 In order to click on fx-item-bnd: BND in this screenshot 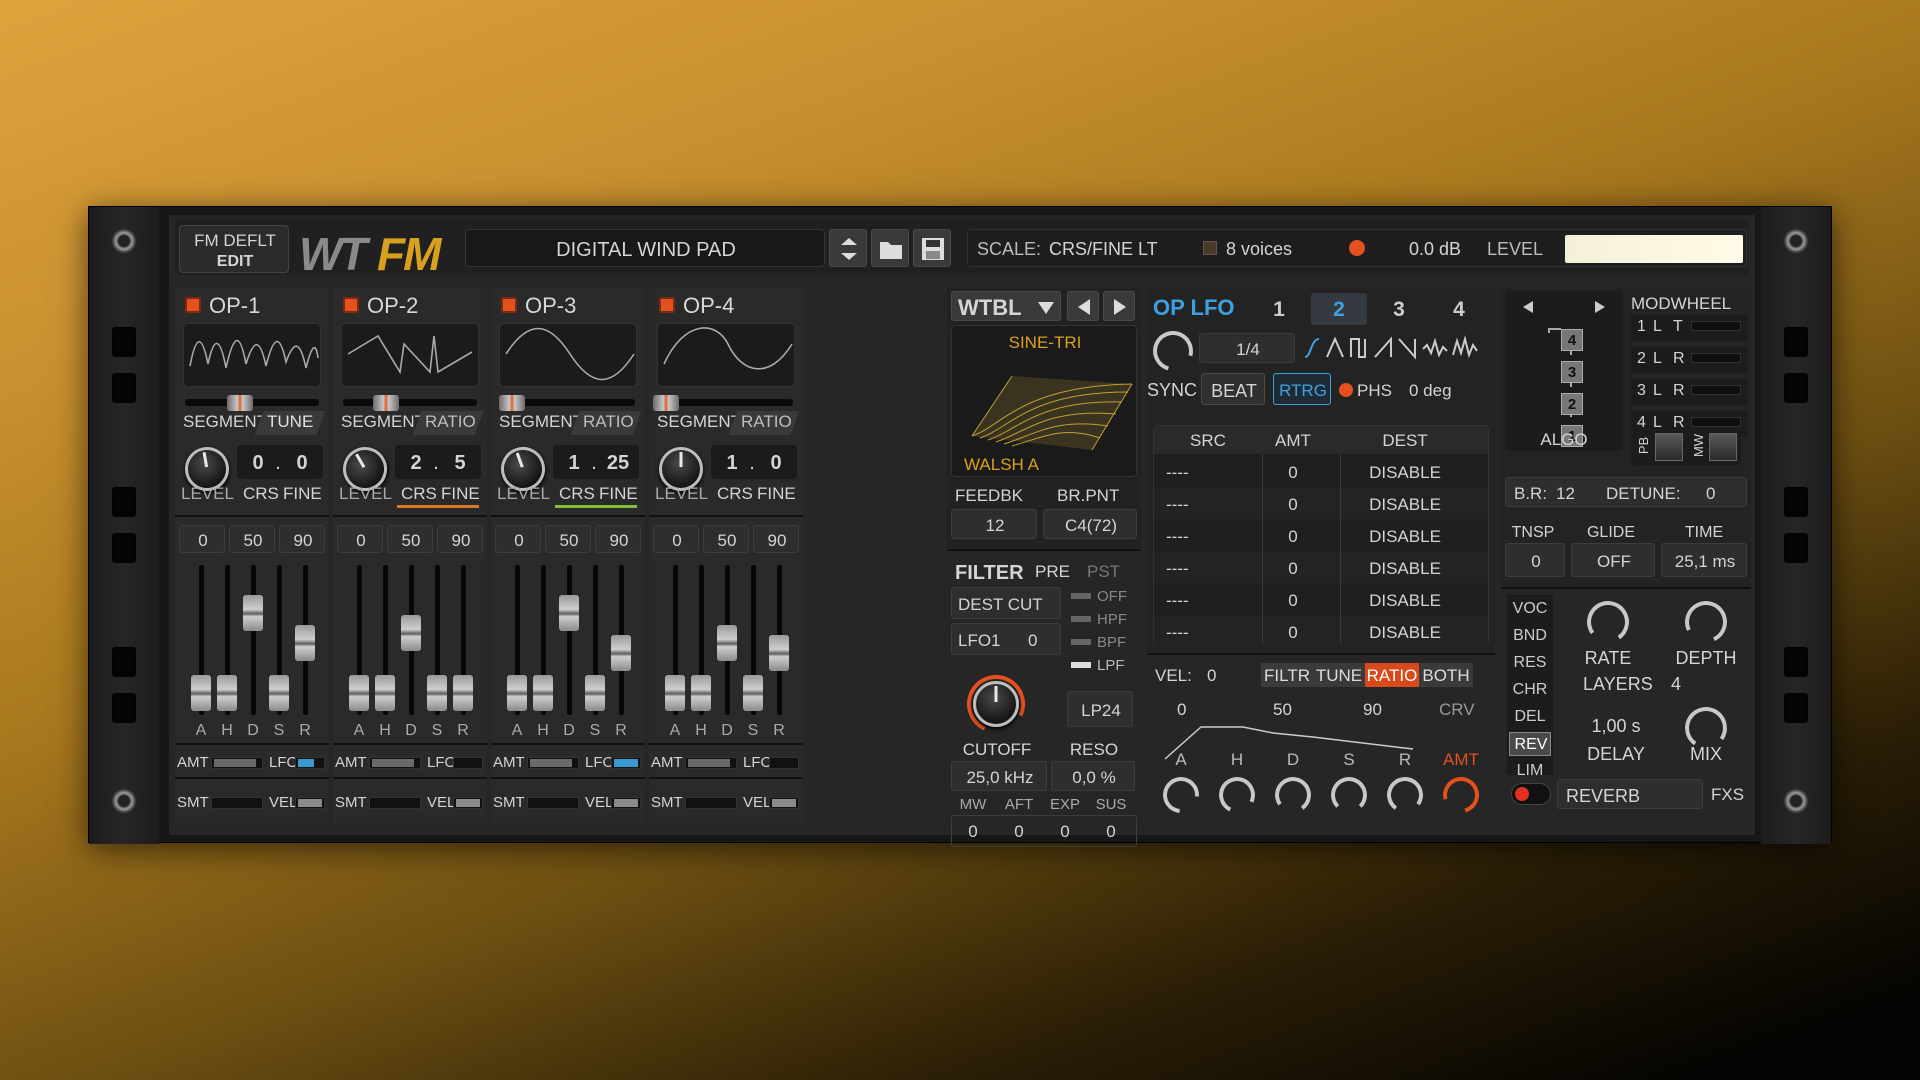, I will do `click(1530, 636)`.